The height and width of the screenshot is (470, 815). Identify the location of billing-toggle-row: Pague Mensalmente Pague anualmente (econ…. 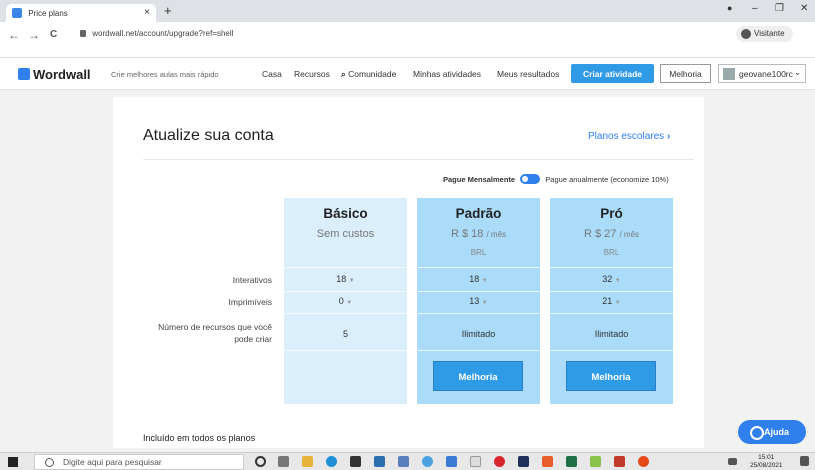
(556, 179).